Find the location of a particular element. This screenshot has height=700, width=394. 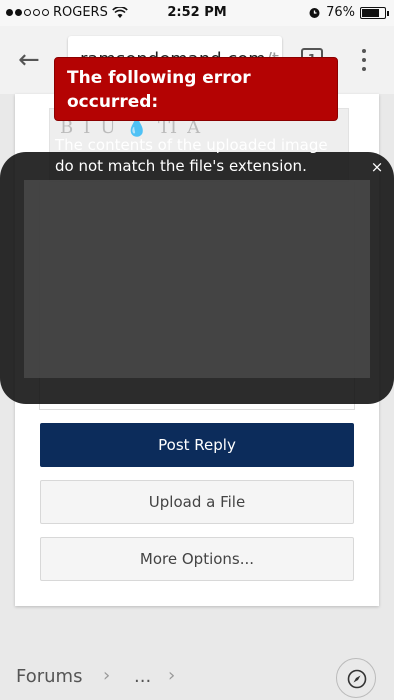

compass-button is located at coordinates (356, 678).